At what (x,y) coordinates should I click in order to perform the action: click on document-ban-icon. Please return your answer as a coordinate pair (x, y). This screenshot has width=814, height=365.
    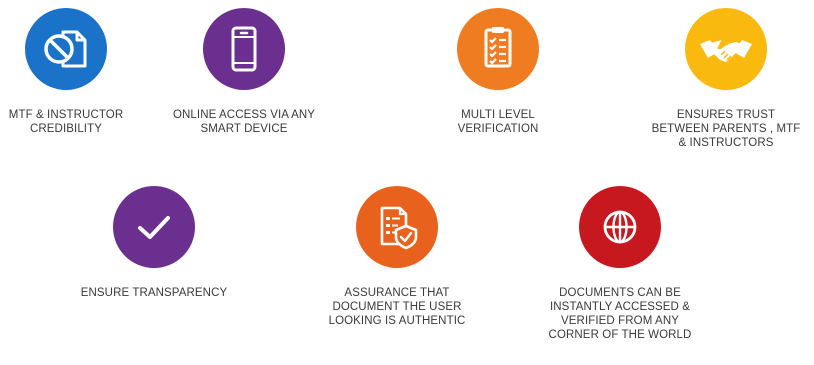
    Looking at the image, I should click on (65, 49).